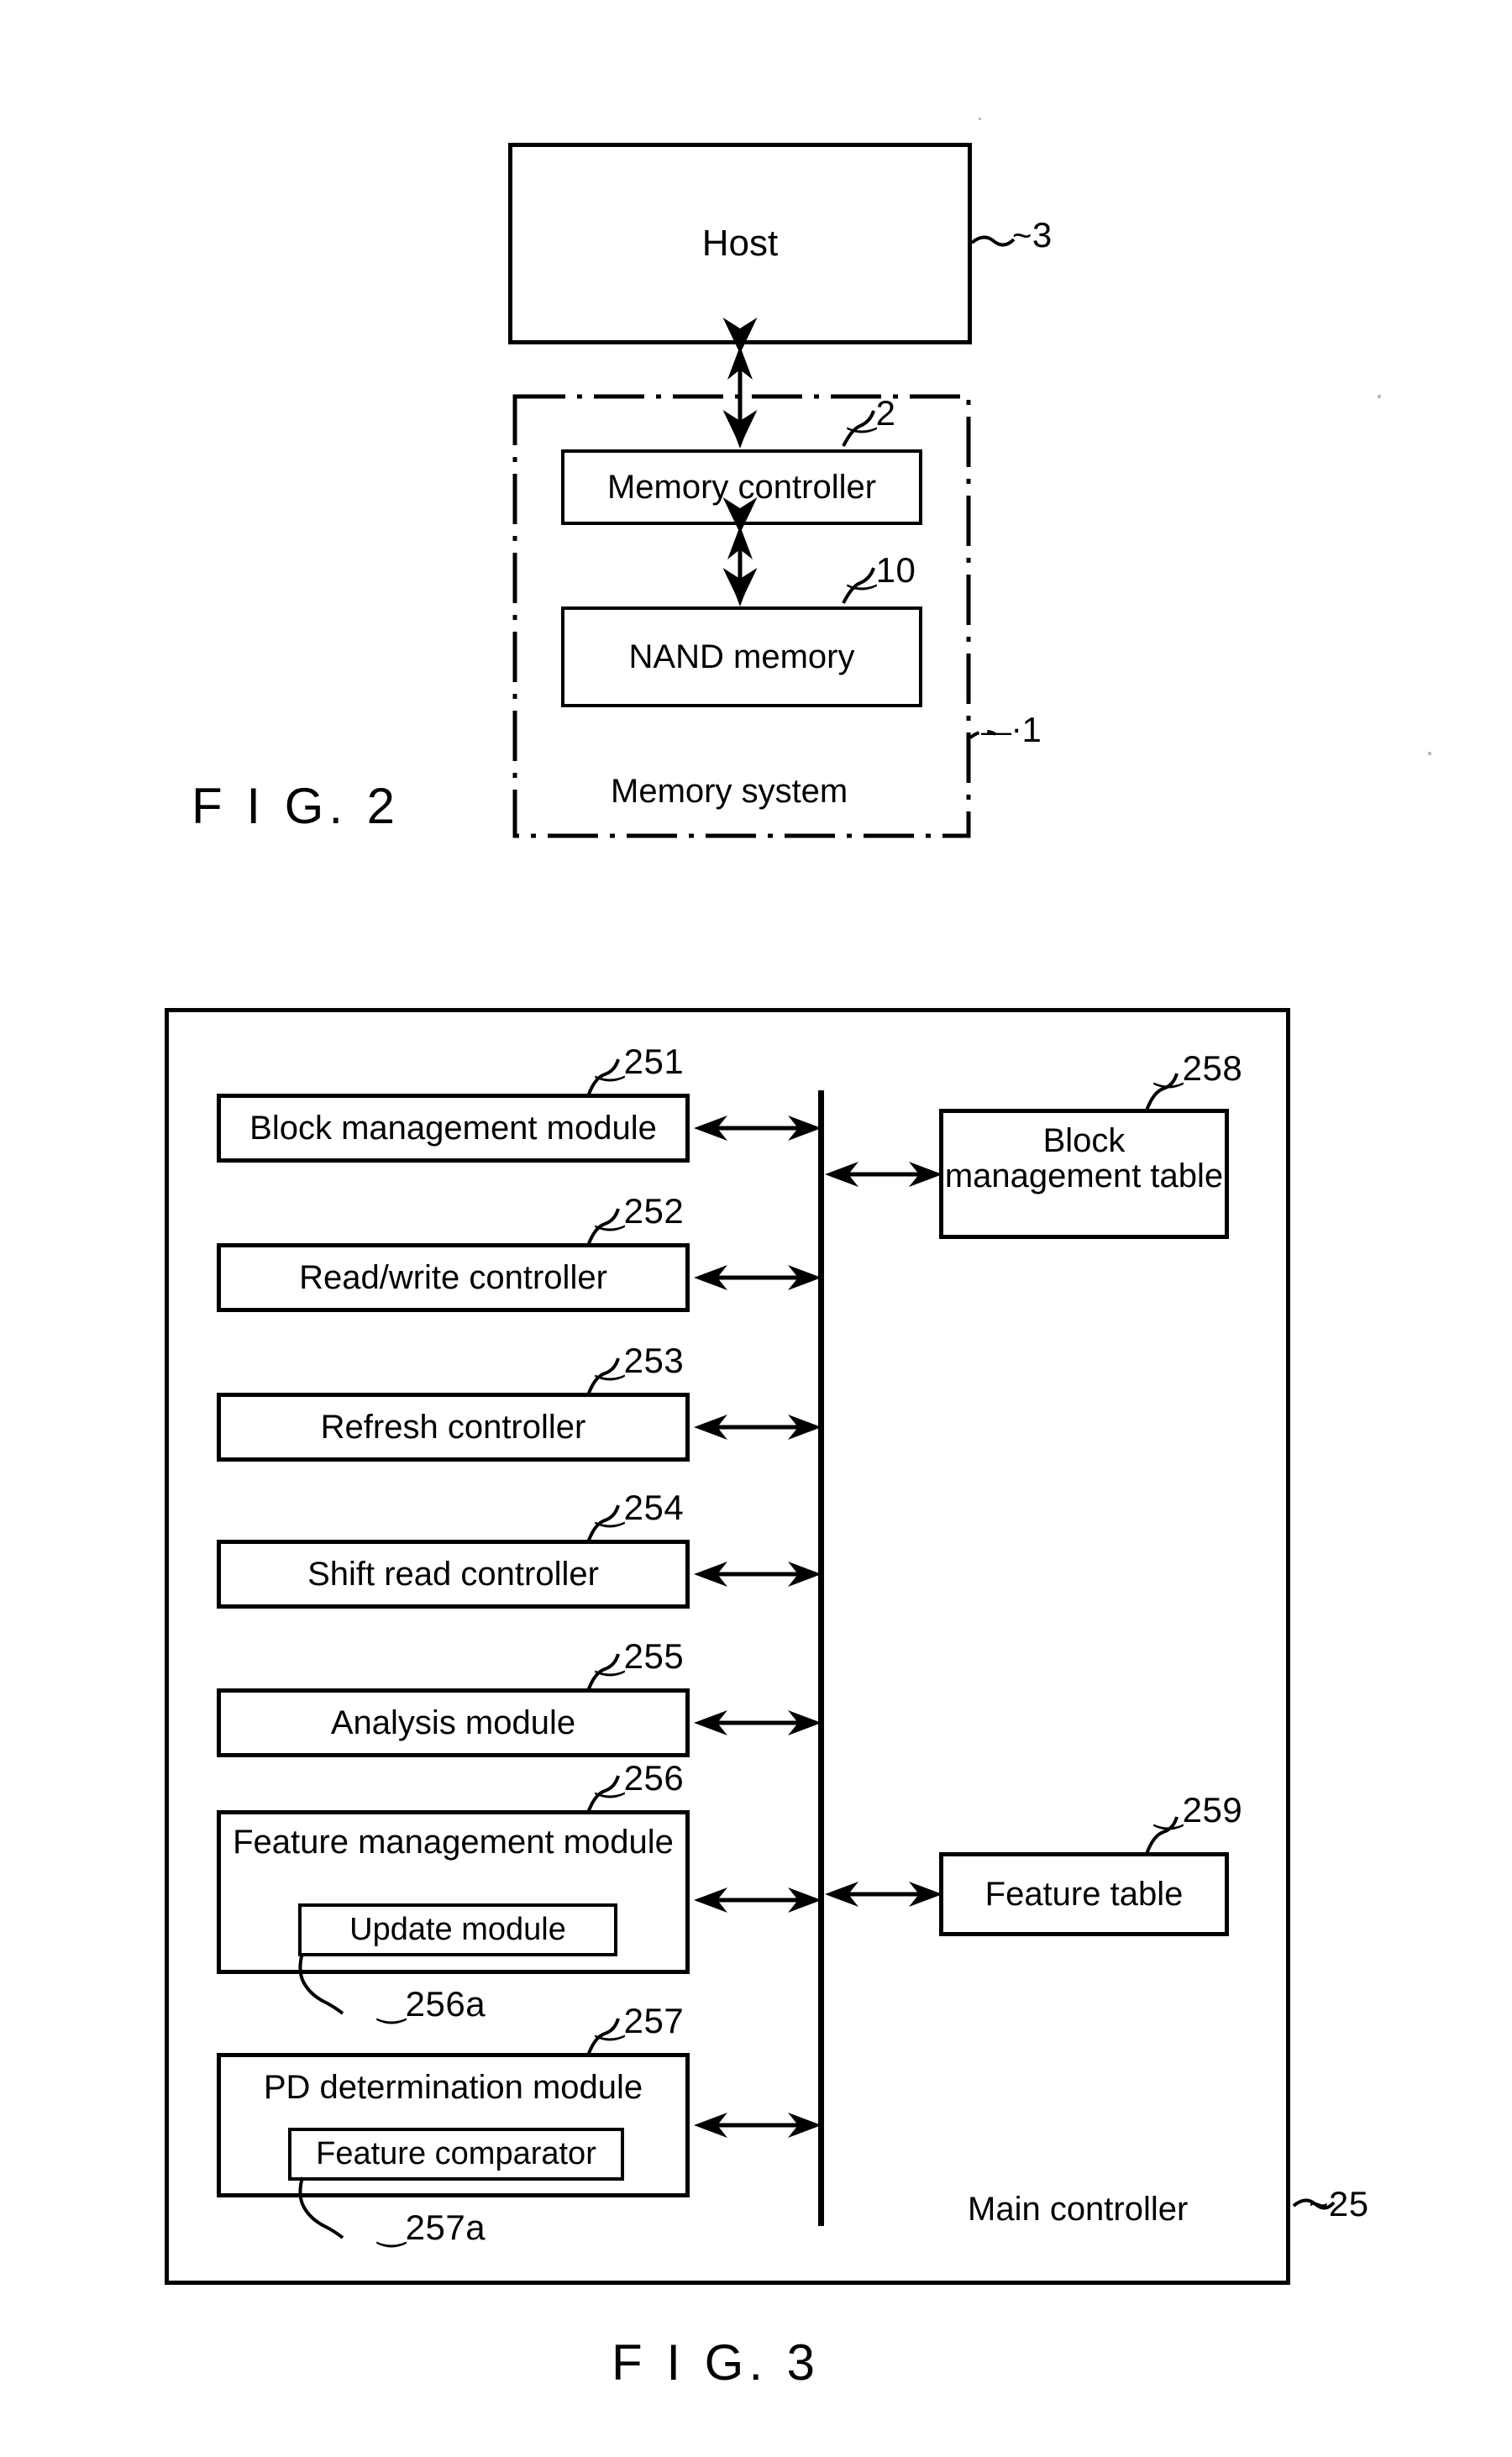  What do you see at coordinates (1199, 1068) in the screenshot?
I see `reference-numeral-258: ‿258` at bounding box center [1199, 1068].